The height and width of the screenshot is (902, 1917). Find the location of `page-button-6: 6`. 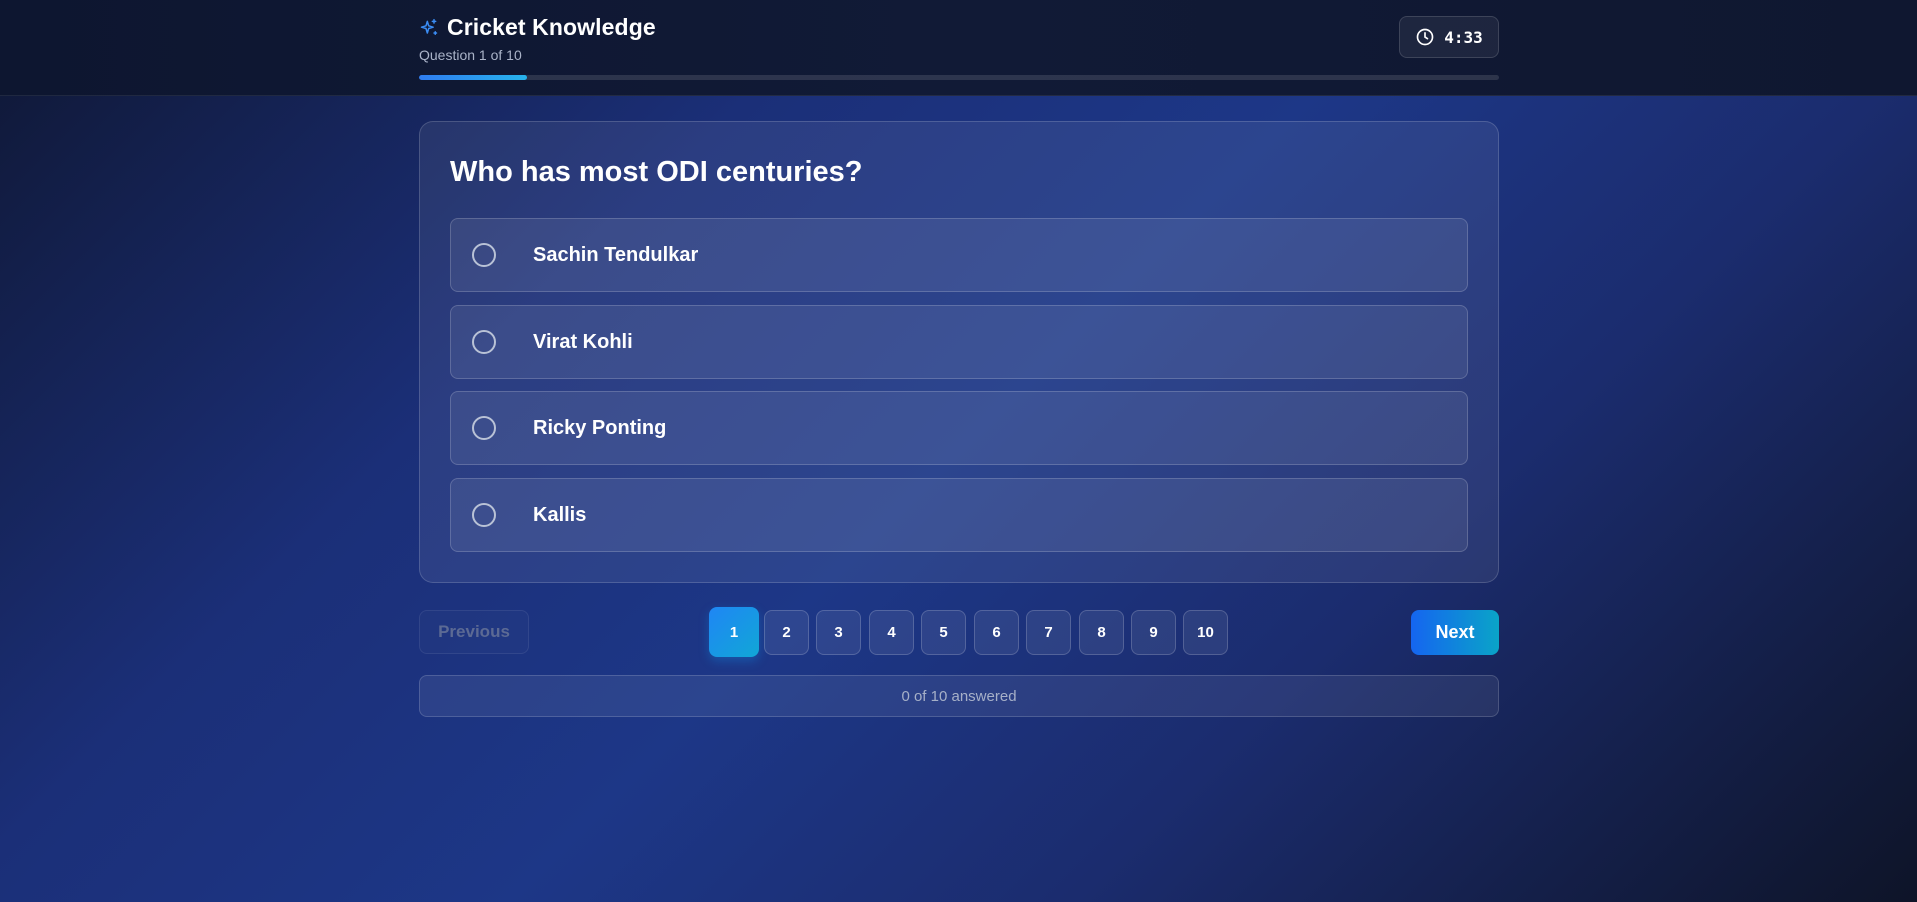

page-button-6: 6 is located at coordinates (996, 632).